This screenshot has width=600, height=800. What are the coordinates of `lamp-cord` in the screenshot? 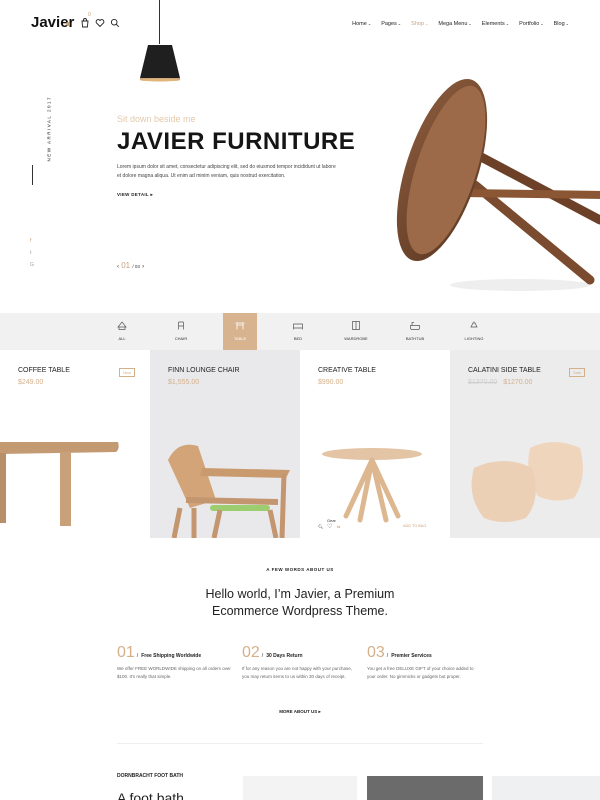 It's located at (159, 22).